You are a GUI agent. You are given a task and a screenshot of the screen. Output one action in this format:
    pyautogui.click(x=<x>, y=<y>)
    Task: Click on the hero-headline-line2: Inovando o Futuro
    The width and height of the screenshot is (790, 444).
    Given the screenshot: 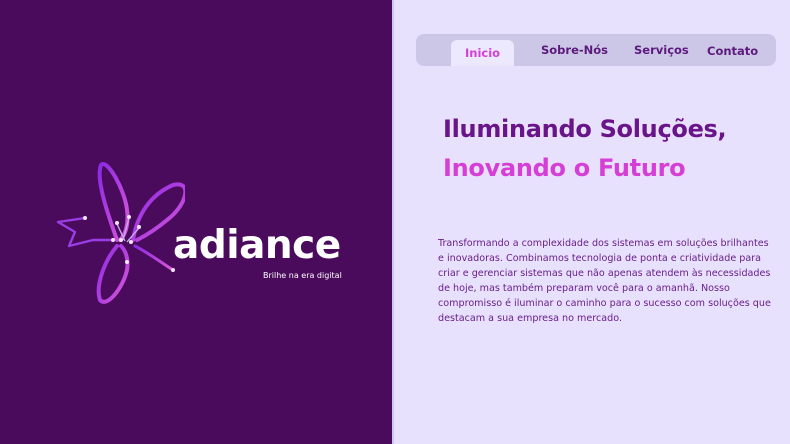 What is the action you would take?
    pyautogui.click(x=564, y=168)
    